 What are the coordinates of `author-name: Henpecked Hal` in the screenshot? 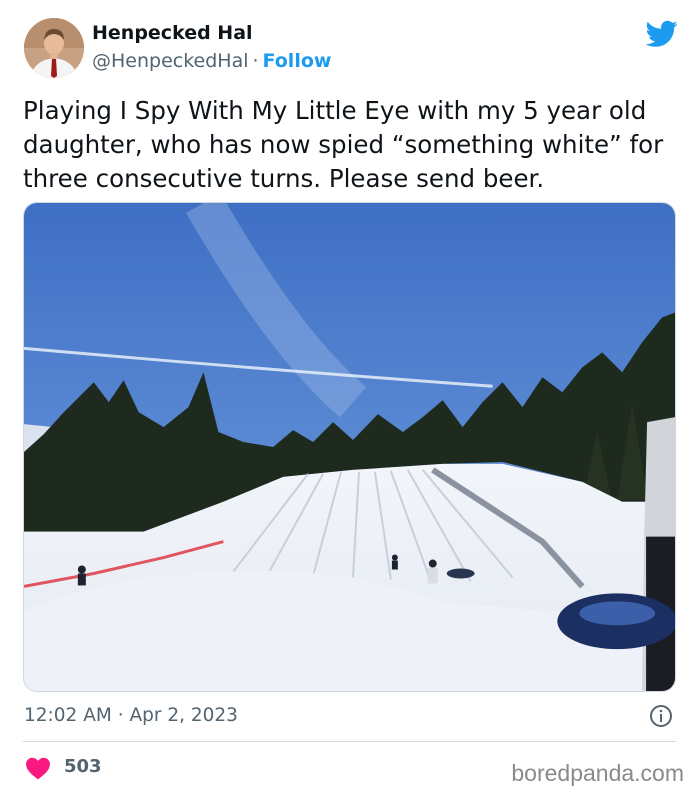 It's located at (172, 33).